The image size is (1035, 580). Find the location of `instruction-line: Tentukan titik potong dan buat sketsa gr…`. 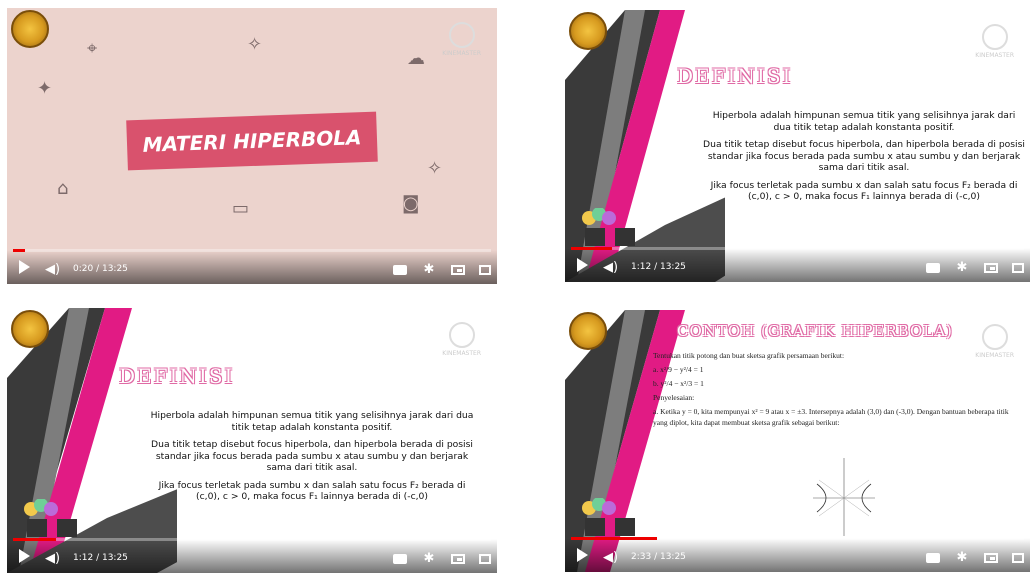

instruction-line: Tentukan titik potong dan buat sketsa gr… is located at coordinates (749, 355).